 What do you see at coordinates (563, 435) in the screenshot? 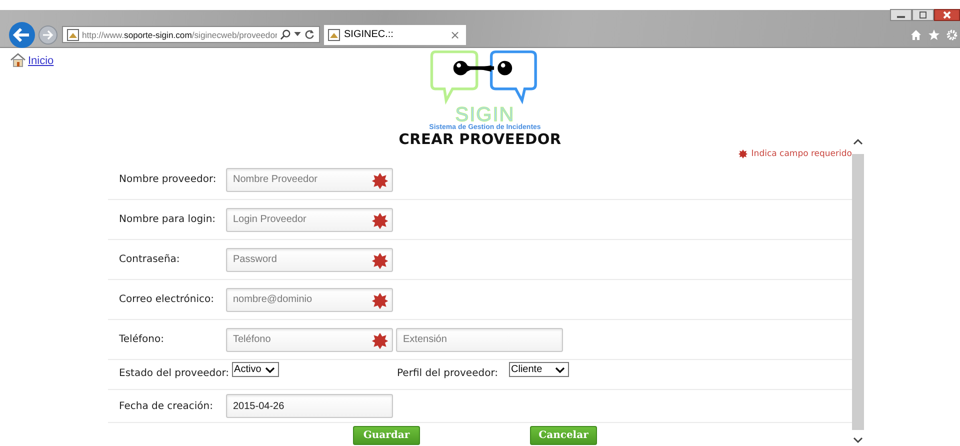
I see `form-button: Cancelar` at bounding box center [563, 435].